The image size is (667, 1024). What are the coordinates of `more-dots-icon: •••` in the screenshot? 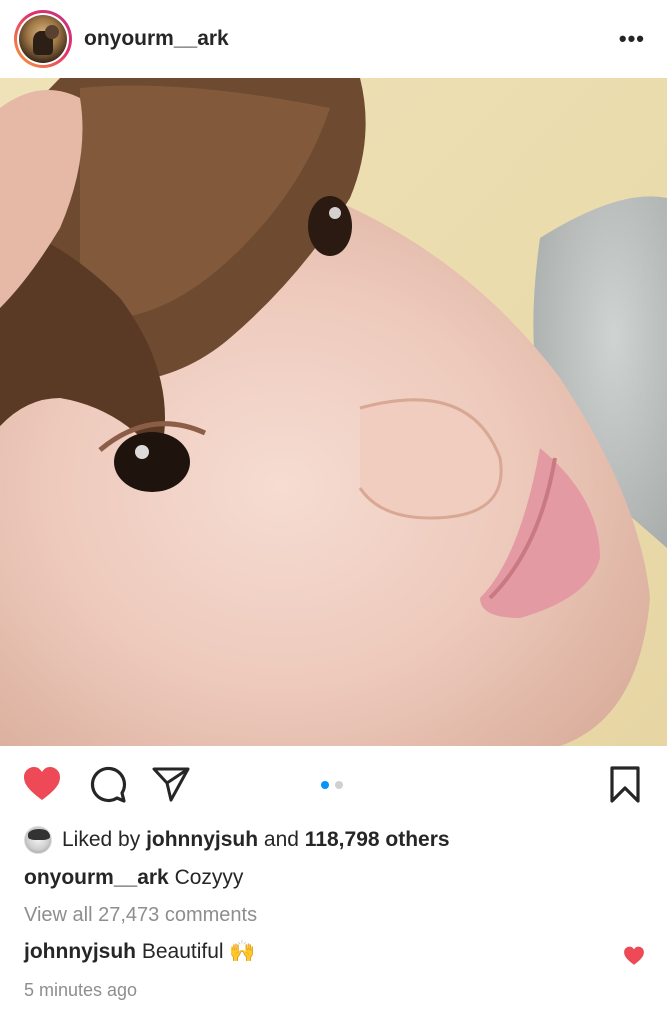 It's located at (632, 39).